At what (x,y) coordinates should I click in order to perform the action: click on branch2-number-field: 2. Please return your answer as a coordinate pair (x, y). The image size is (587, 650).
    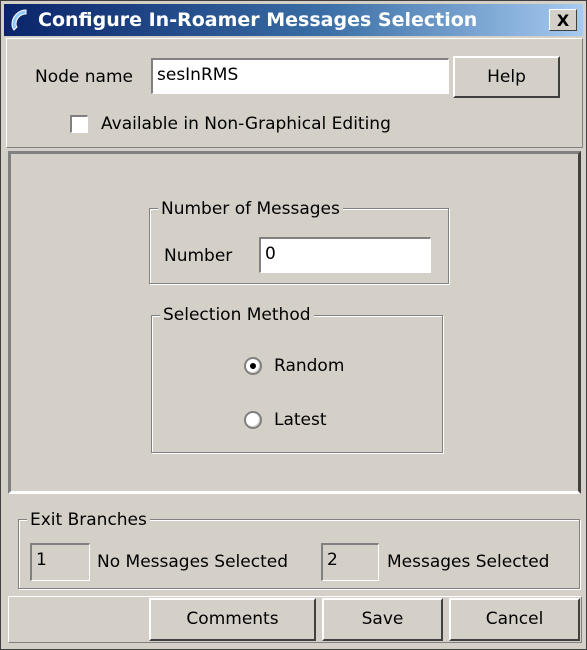
    Looking at the image, I should click on (350, 562).